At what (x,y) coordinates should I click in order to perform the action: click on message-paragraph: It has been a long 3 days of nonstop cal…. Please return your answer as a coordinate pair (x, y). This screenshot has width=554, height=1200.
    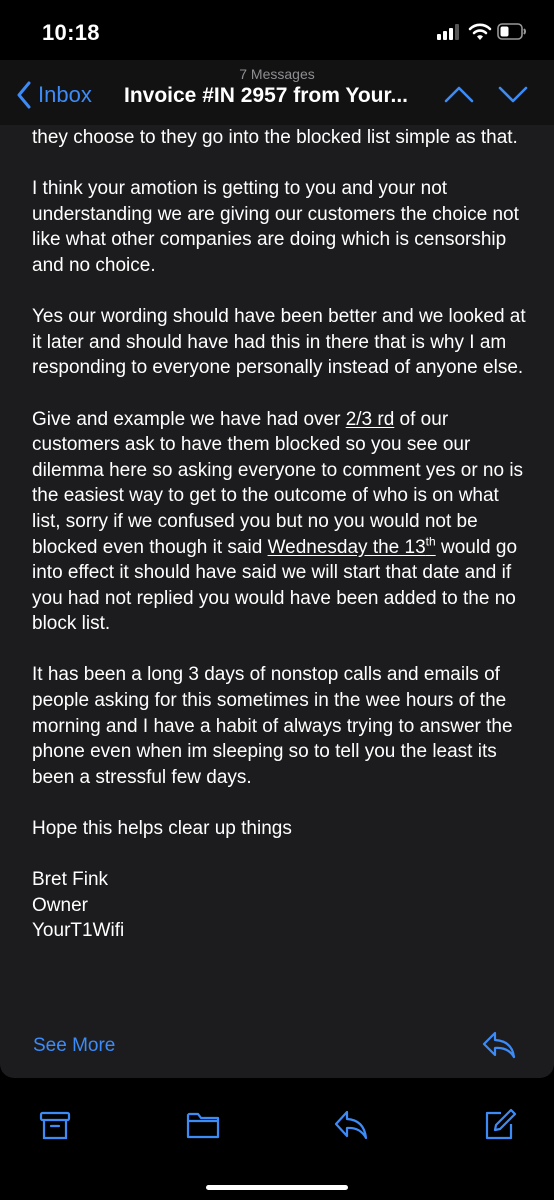
    Looking at the image, I should click on (272, 726).